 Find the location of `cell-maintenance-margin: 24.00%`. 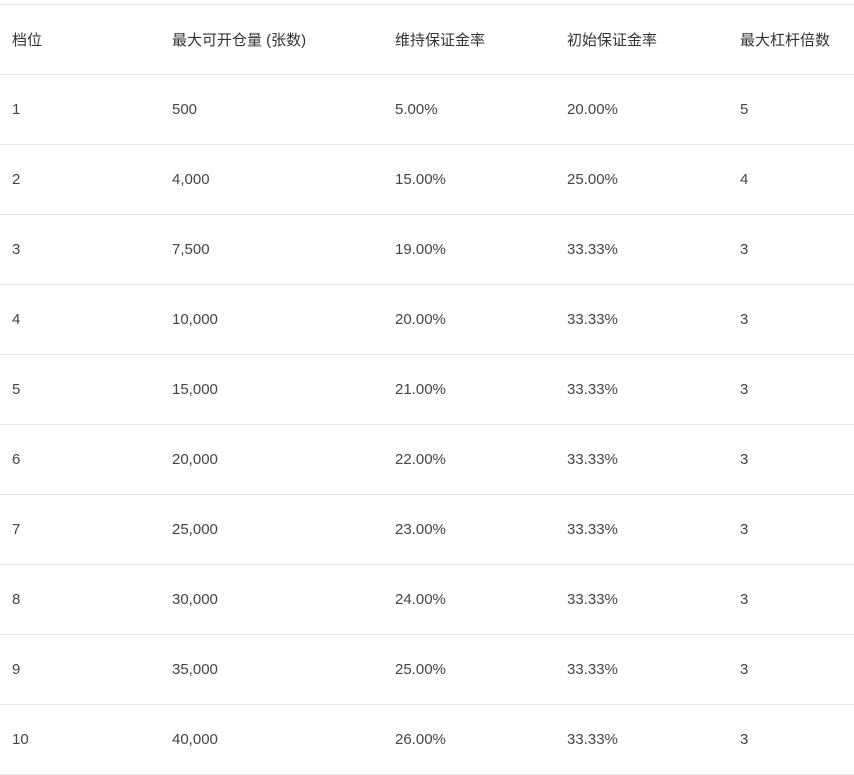

cell-maintenance-margin: 24.00% is located at coordinates (481, 599).